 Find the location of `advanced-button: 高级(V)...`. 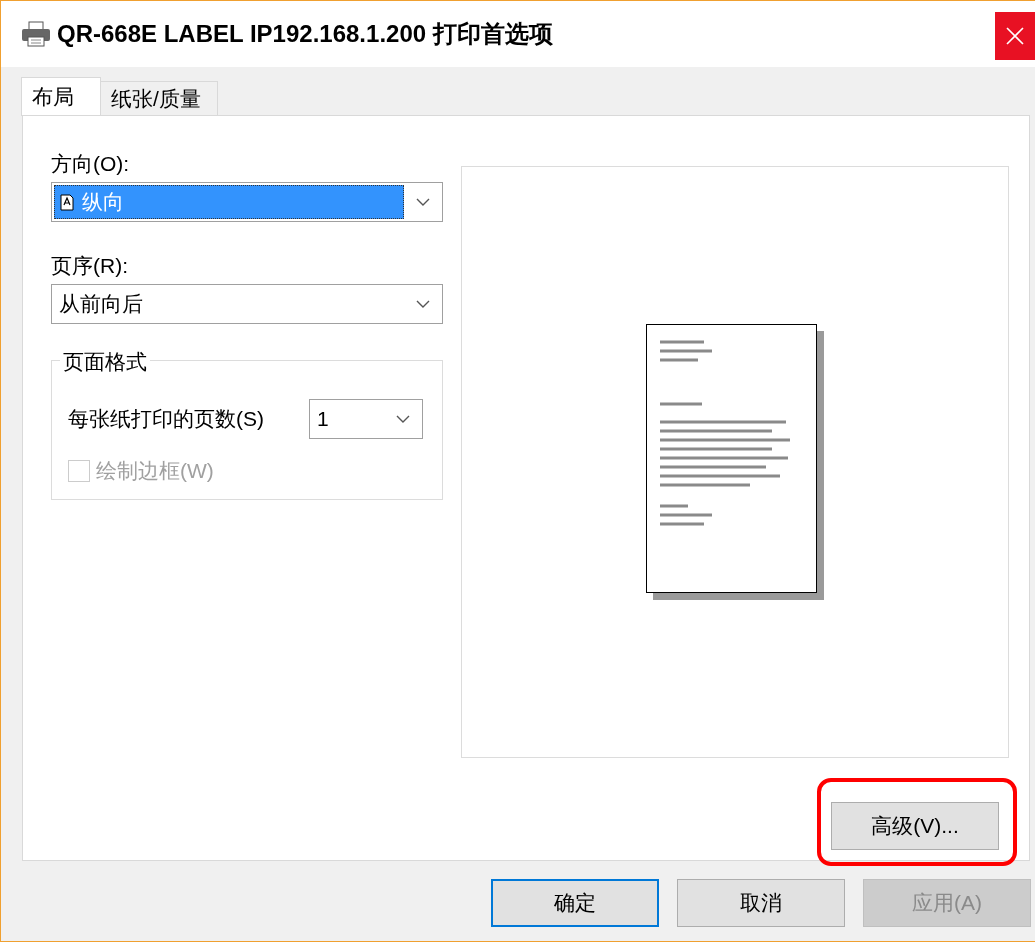

advanced-button: 高级(V)... is located at coordinates (915, 826).